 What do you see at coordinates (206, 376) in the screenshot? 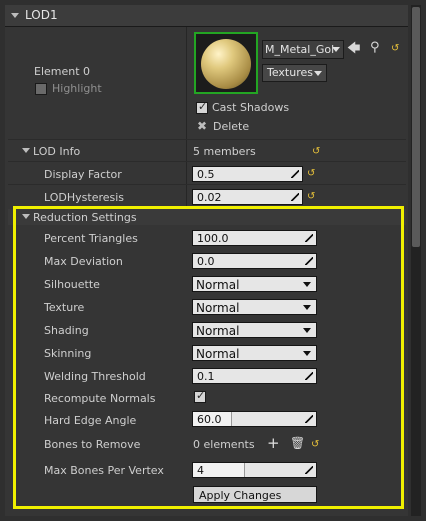
I see `welding-threshold-value: 0.1` at bounding box center [206, 376].